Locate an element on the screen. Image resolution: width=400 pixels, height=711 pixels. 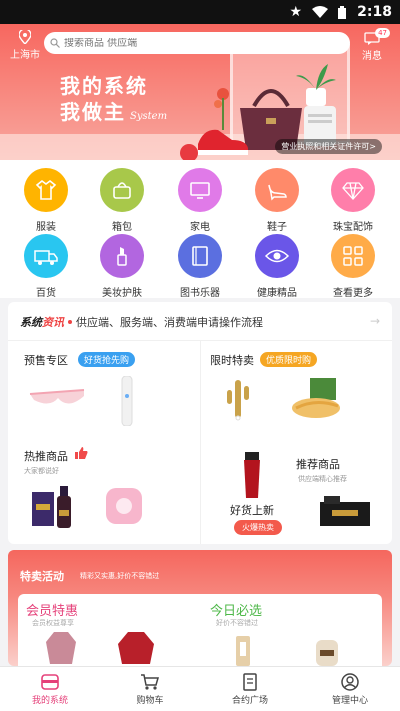
status-bar: ★ 2:18 is located at coordinates (200, 12).